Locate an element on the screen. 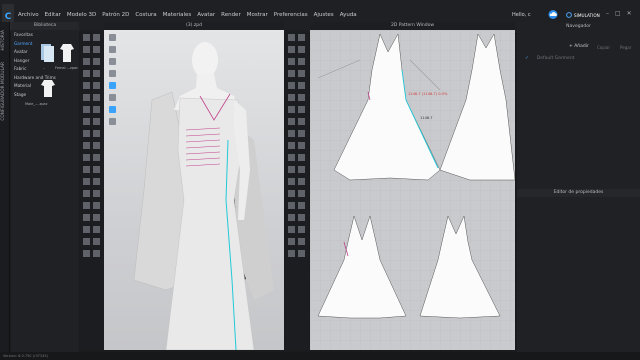 The height and width of the screenshot is (360, 640). window-controls: – □ ✕ is located at coordinates (619, 13).